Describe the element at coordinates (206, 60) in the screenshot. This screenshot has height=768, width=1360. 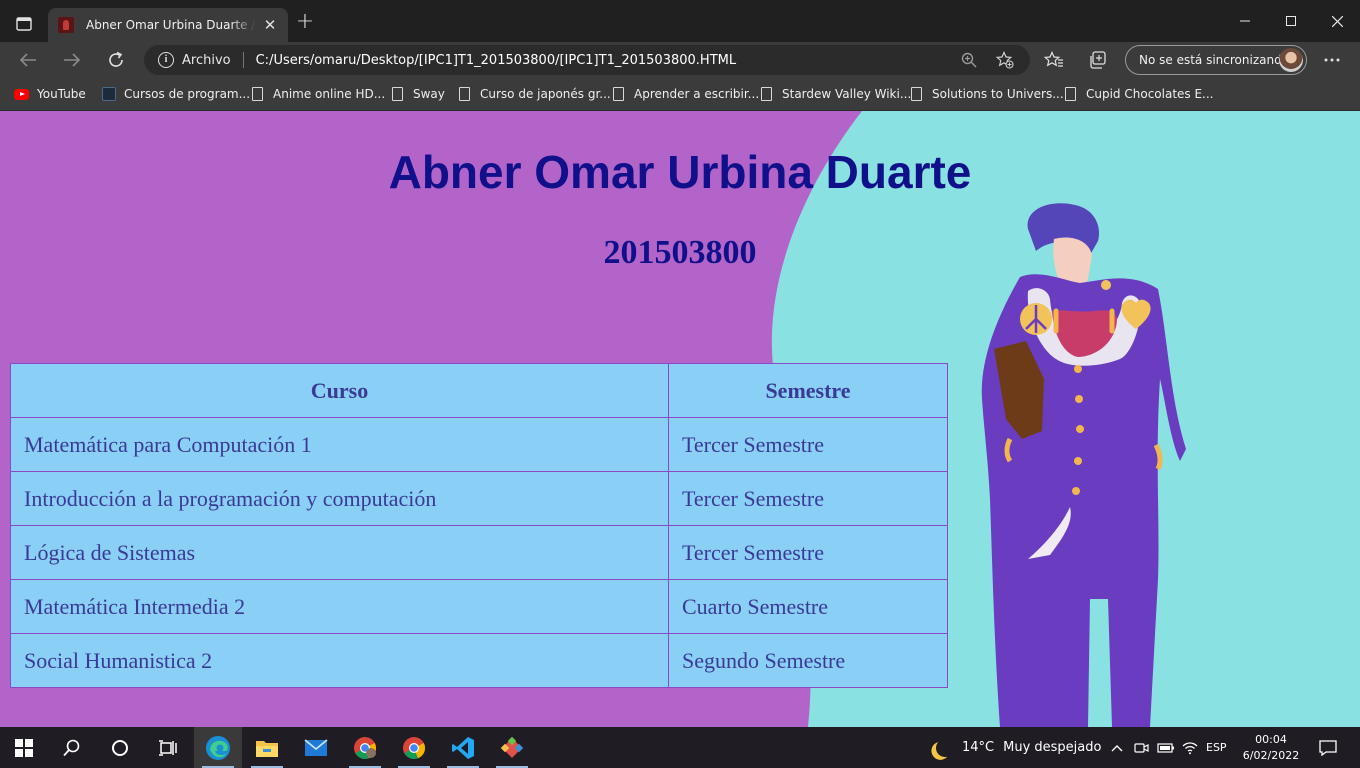
I see `address-scheme: Archivo` at that location.